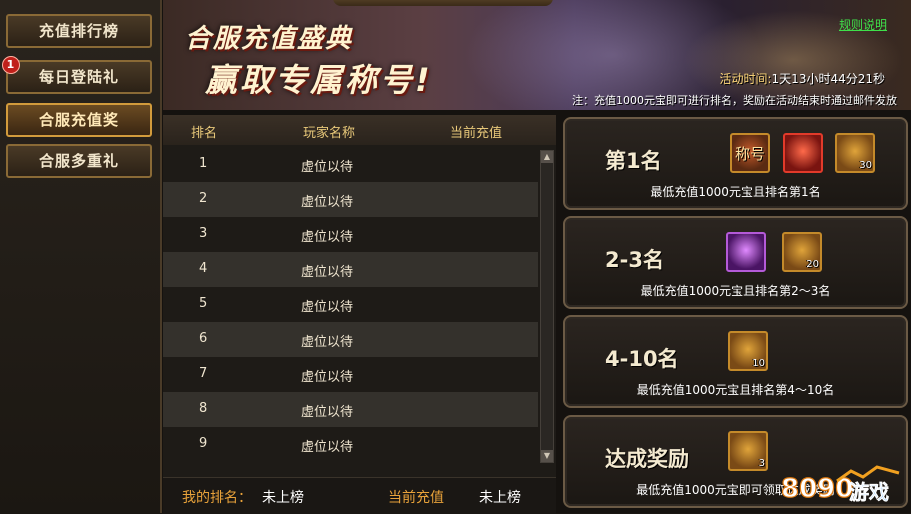 Image resolution: width=911 pixels, height=514 pixels. I want to click on table-header: 排名 玩家名称 当前充值, so click(359, 130).